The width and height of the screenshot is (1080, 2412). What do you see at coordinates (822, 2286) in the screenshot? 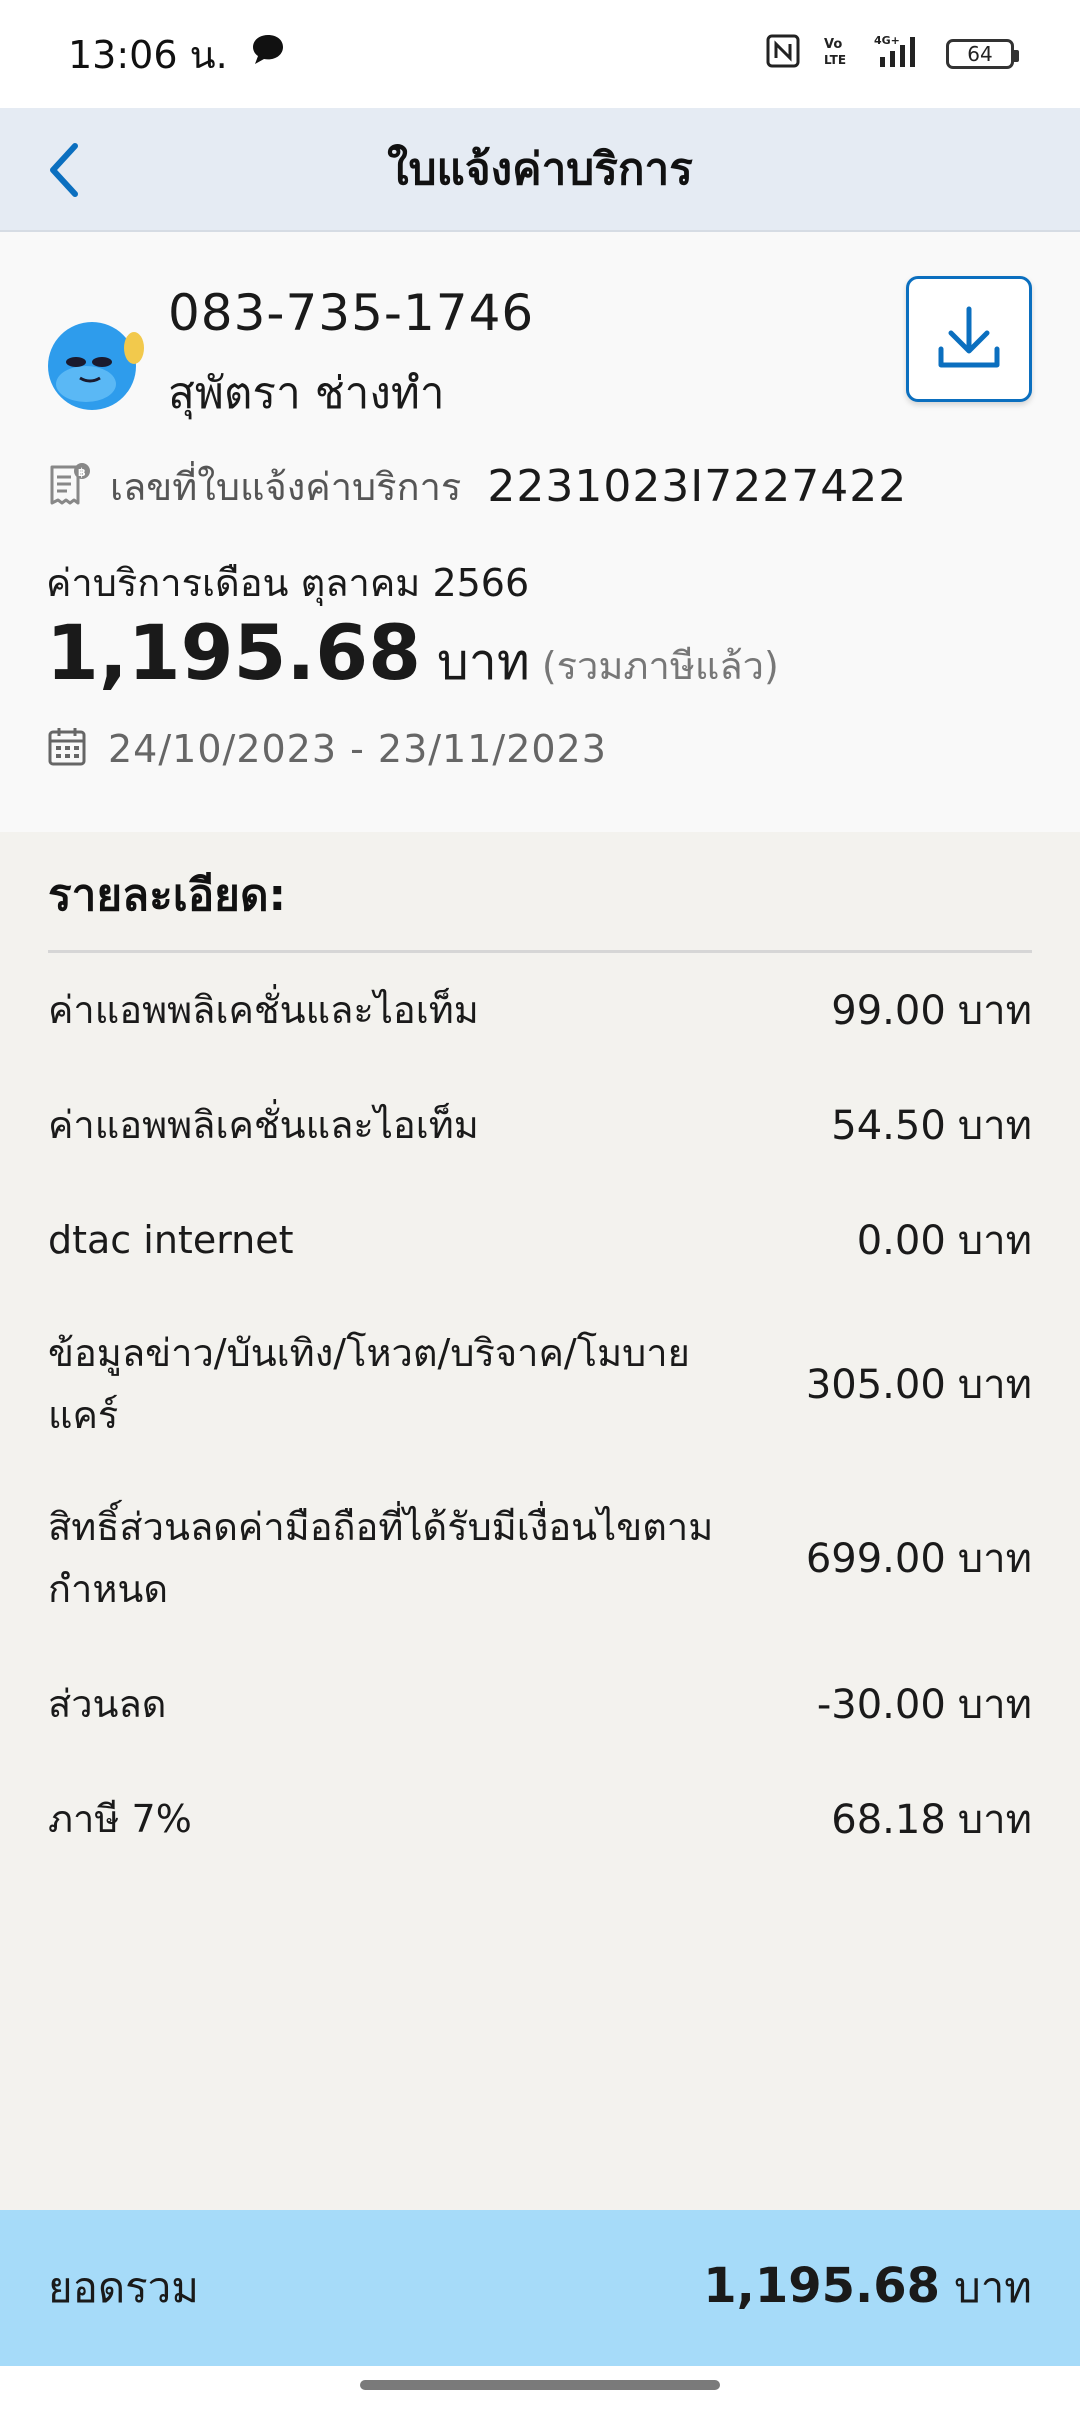
I see `total-amount: 1,195.68` at bounding box center [822, 2286].